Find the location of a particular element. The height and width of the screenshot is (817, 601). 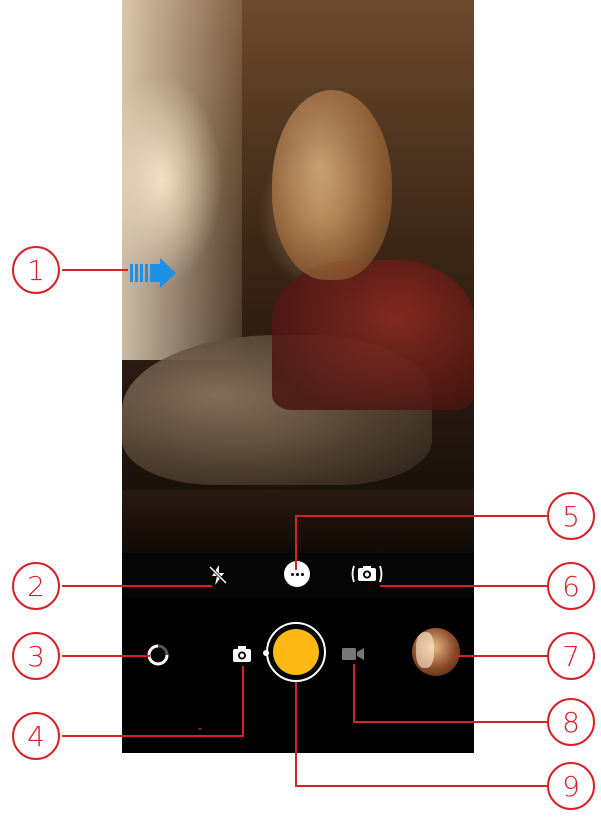

shutter-button is located at coordinates (296, 652).